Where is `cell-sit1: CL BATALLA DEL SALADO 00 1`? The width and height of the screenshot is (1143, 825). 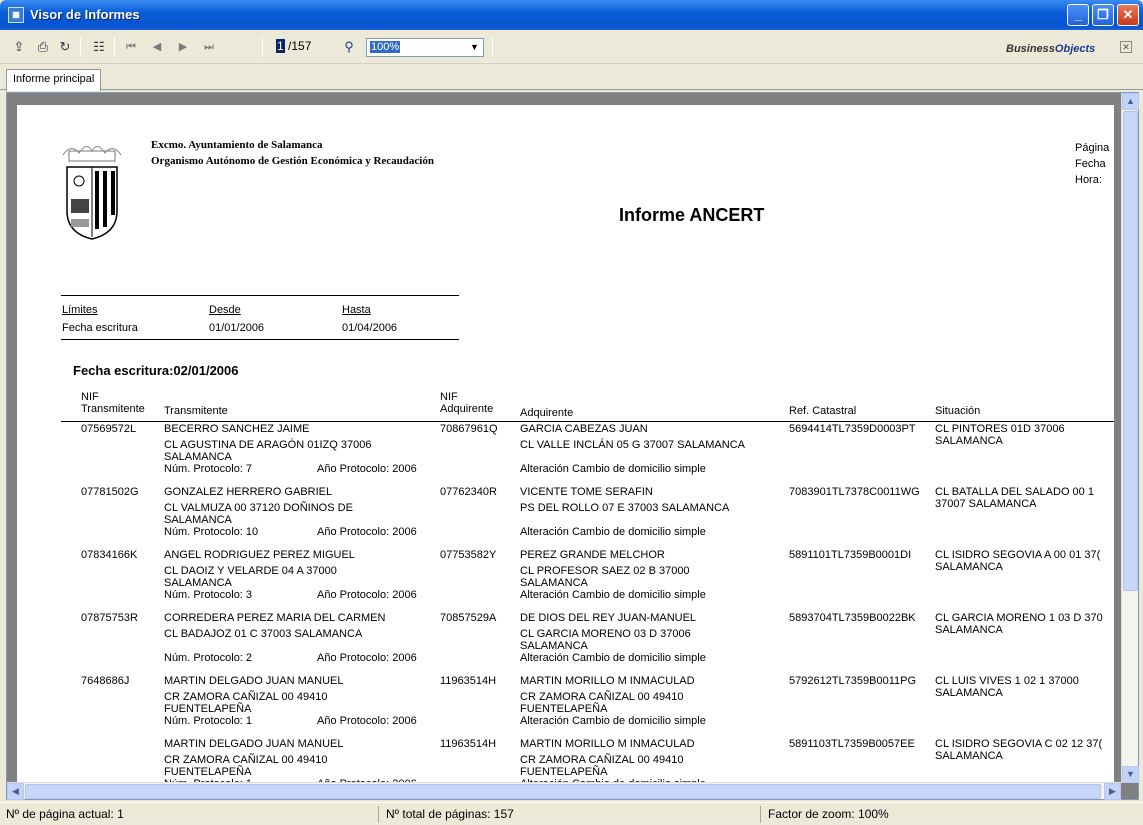 cell-sit1: CL BATALLA DEL SALADO 00 1 is located at coordinates (1014, 492).